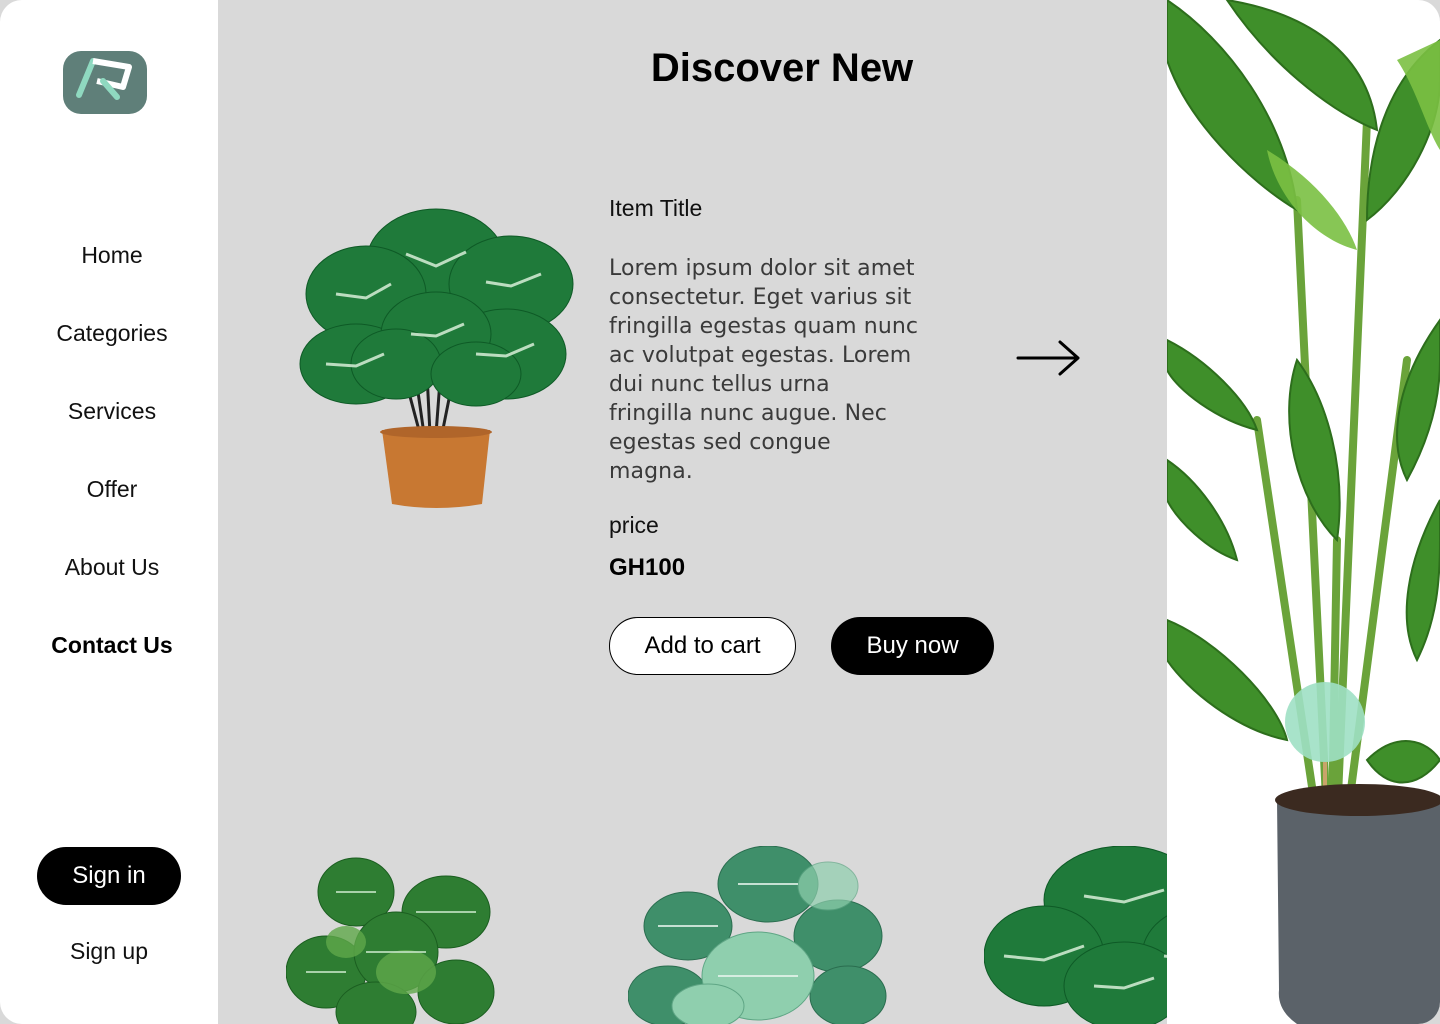 The height and width of the screenshot is (1024, 1440). Describe the element at coordinates (782, 68) in the screenshot. I see `page-title: Discover New` at that location.